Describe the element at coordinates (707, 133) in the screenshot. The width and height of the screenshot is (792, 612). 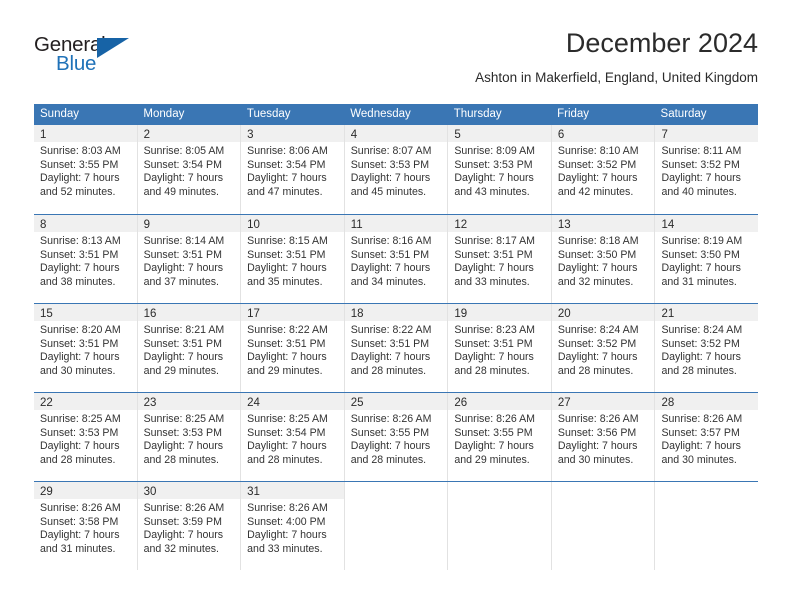
I see `day-number-band: 7` at that location.